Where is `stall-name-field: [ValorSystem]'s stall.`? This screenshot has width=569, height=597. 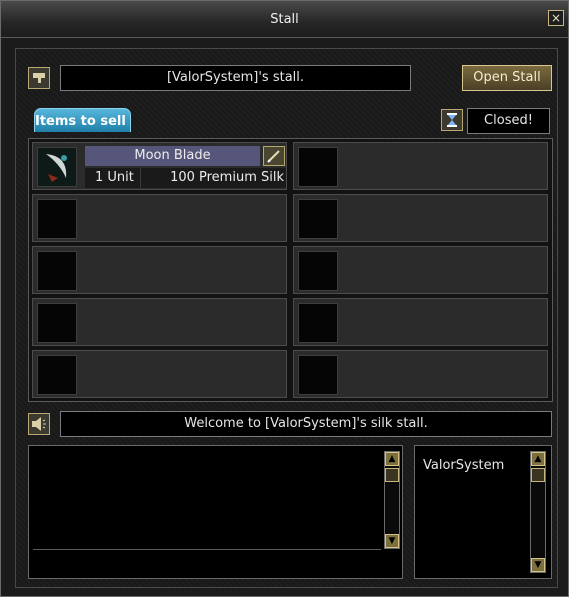 stall-name-field: [ValorSystem]'s stall. is located at coordinates (235, 78).